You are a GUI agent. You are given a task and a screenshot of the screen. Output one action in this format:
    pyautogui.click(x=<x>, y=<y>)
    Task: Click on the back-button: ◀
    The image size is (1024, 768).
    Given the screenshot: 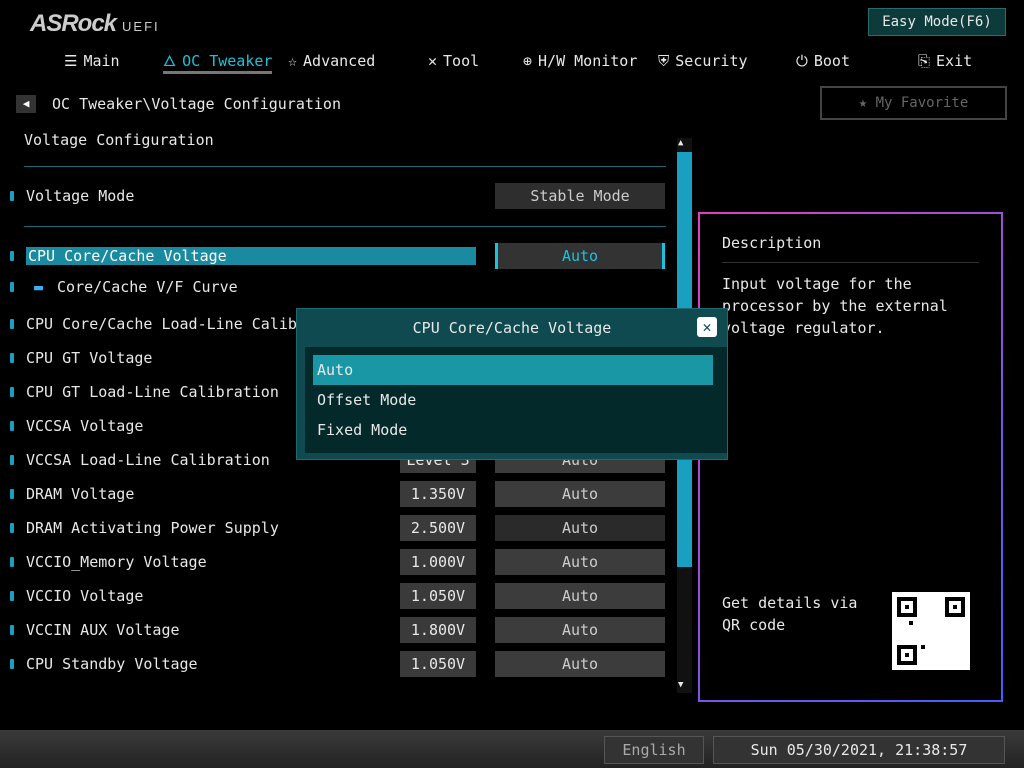 What is the action you would take?
    pyautogui.click(x=26, y=104)
    